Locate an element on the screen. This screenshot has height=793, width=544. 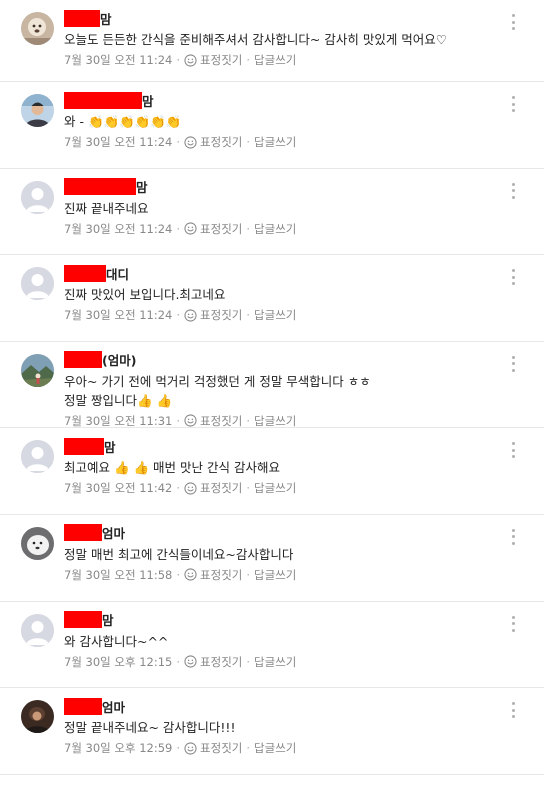
comment-text-line: 최고예요 👍 👍 매번 맛난 간식 감사해요 is located at coordinates (172, 468).